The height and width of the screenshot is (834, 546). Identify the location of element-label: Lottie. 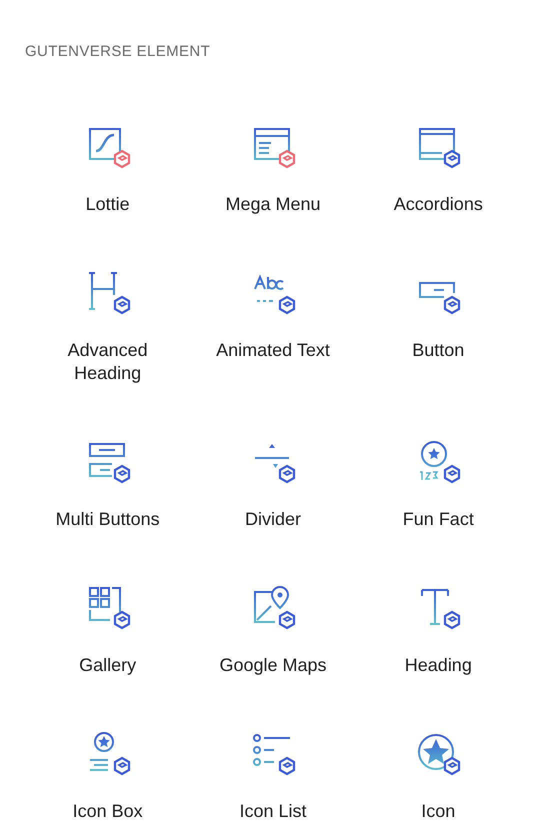
(108, 204).